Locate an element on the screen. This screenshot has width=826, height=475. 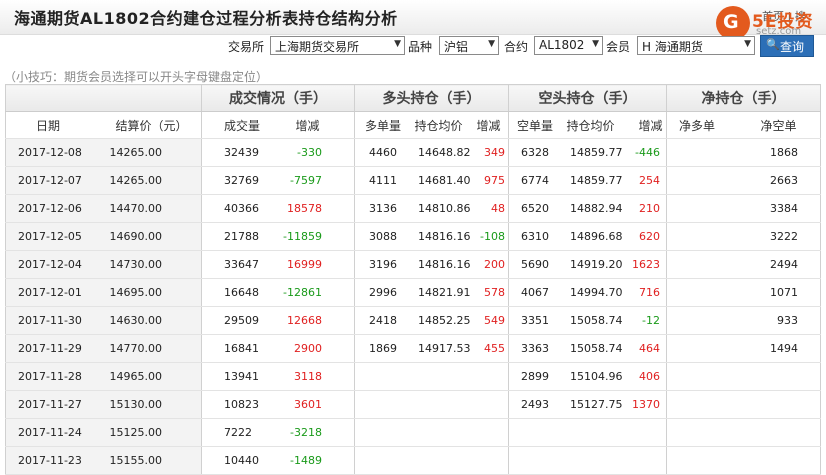
cell-volume-change: -1489 is located at coordinates (308, 460).